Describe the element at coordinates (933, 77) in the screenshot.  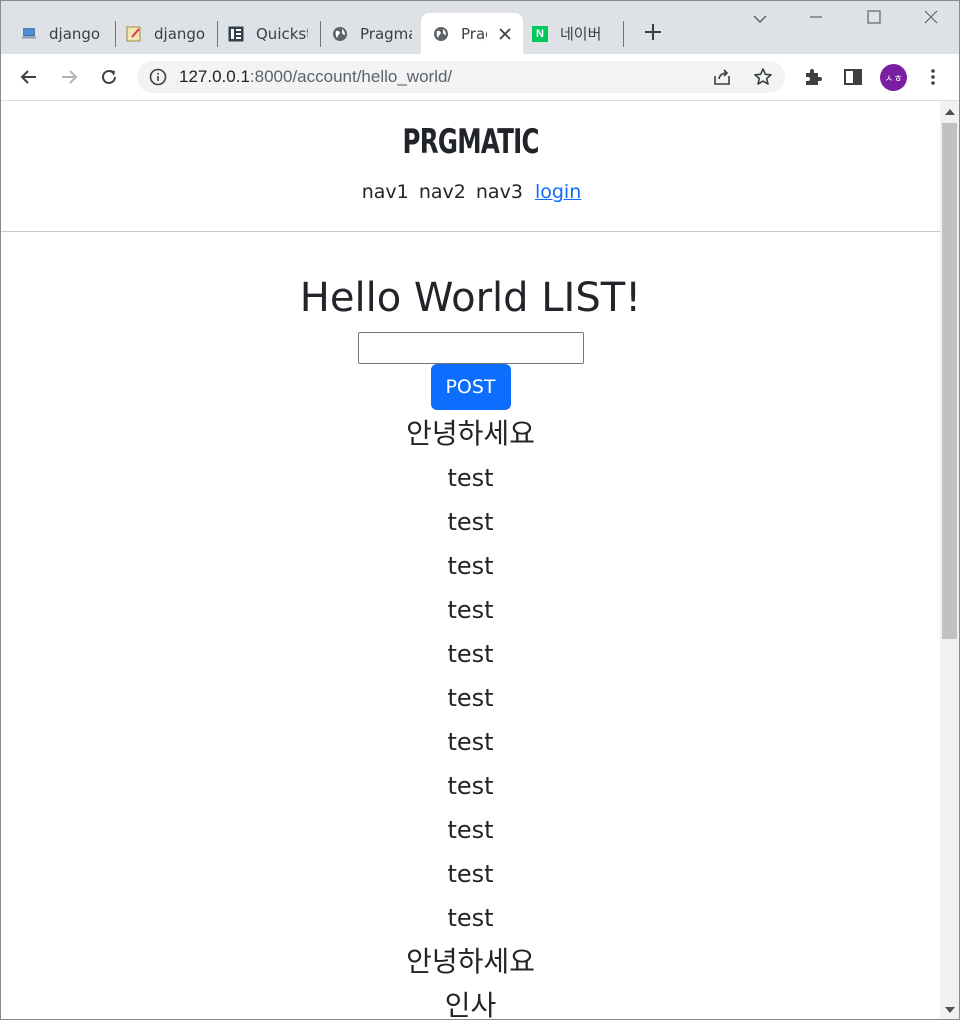
I see `browser-menu-icon` at that location.